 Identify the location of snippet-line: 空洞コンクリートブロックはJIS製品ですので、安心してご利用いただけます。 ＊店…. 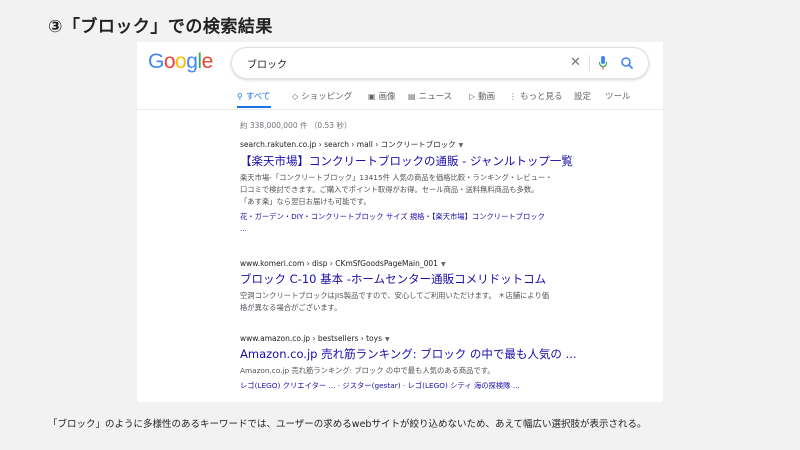
(395, 295).